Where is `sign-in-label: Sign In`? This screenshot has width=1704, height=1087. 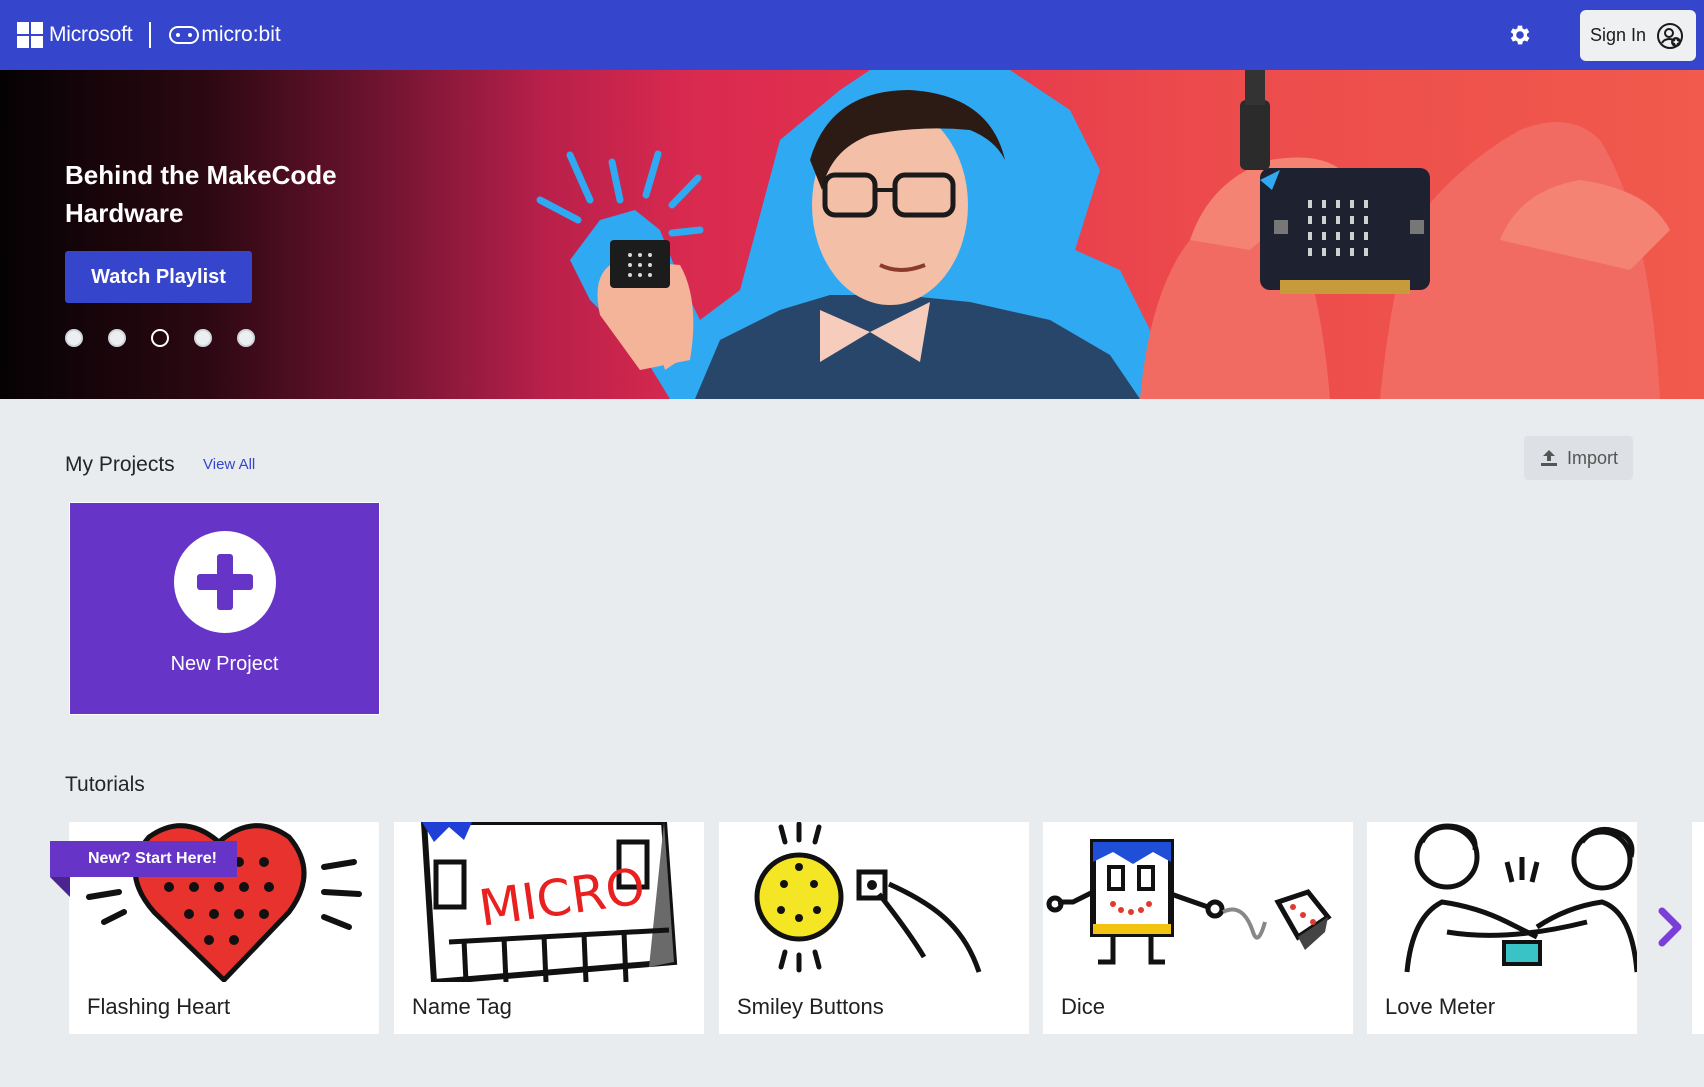 sign-in-label: Sign In is located at coordinates (1618, 35).